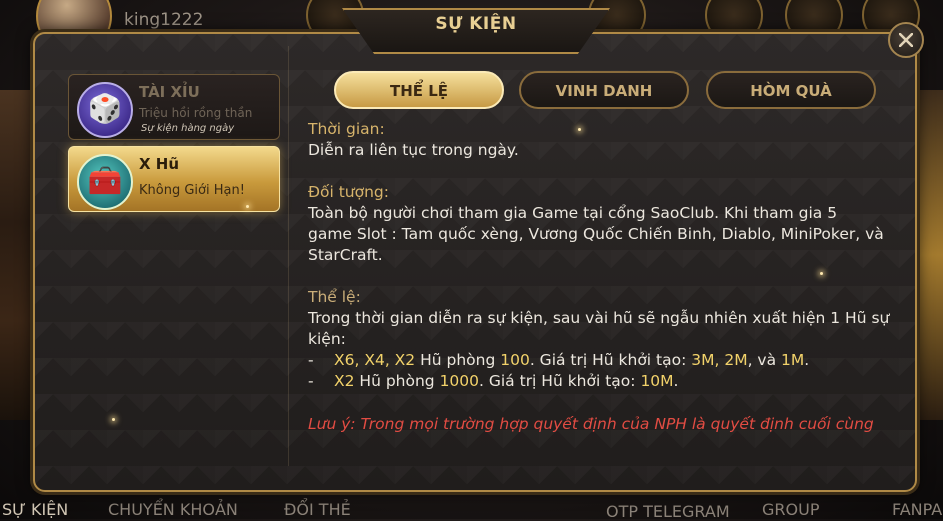 This screenshot has height=521, width=943. I want to click on tab-gift-box: HÒM QUÀ, so click(791, 90).